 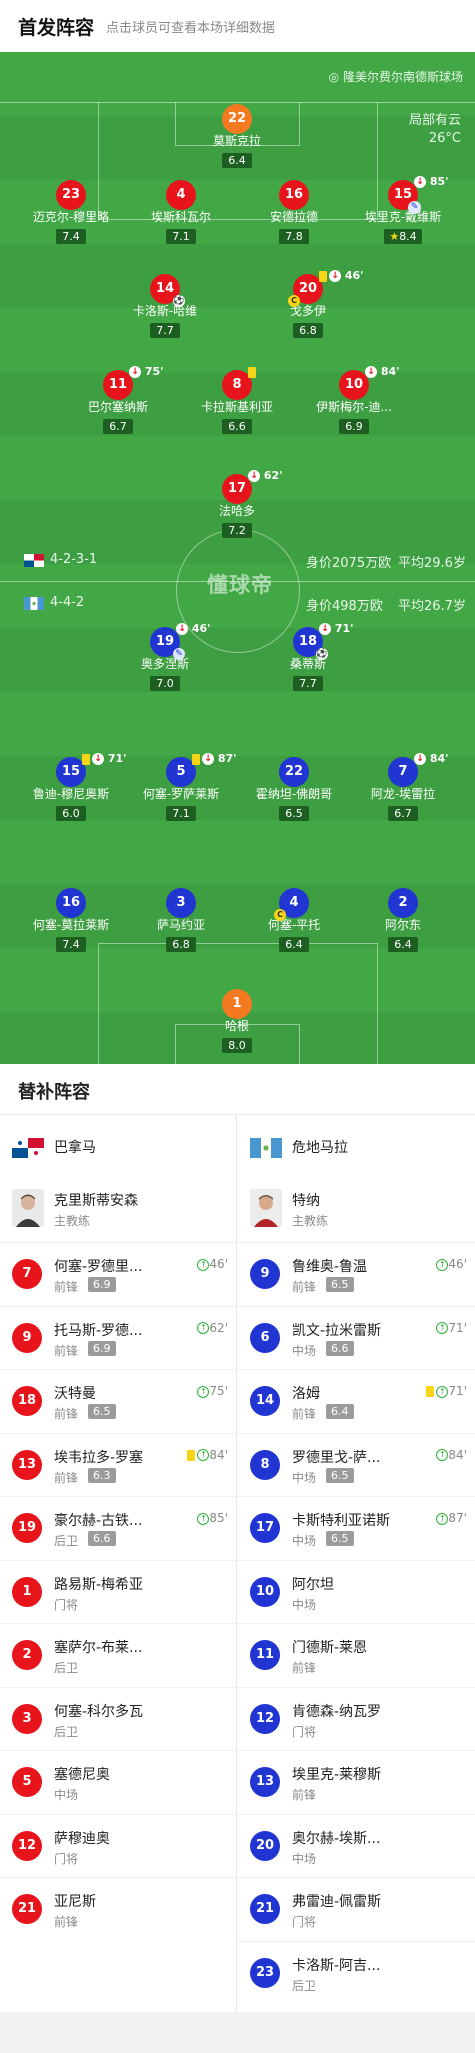 What do you see at coordinates (408, 236) in the screenshot?
I see `player-rating: 8.4` at bounding box center [408, 236].